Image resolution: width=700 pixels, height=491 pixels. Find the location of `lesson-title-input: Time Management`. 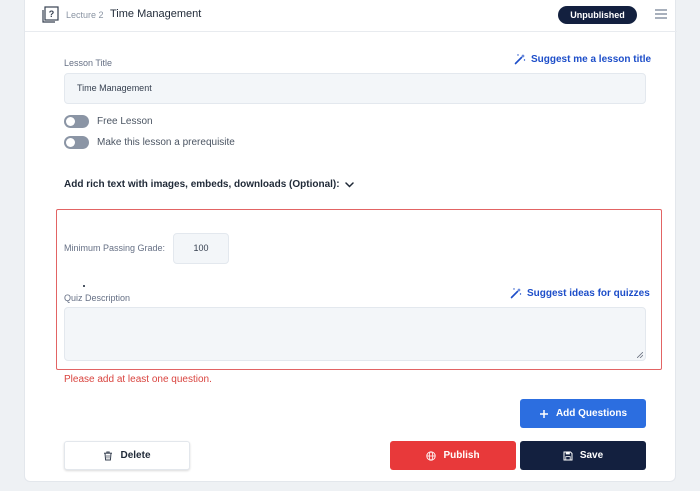

lesson-title-input: Time Management is located at coordinates (355, 88).